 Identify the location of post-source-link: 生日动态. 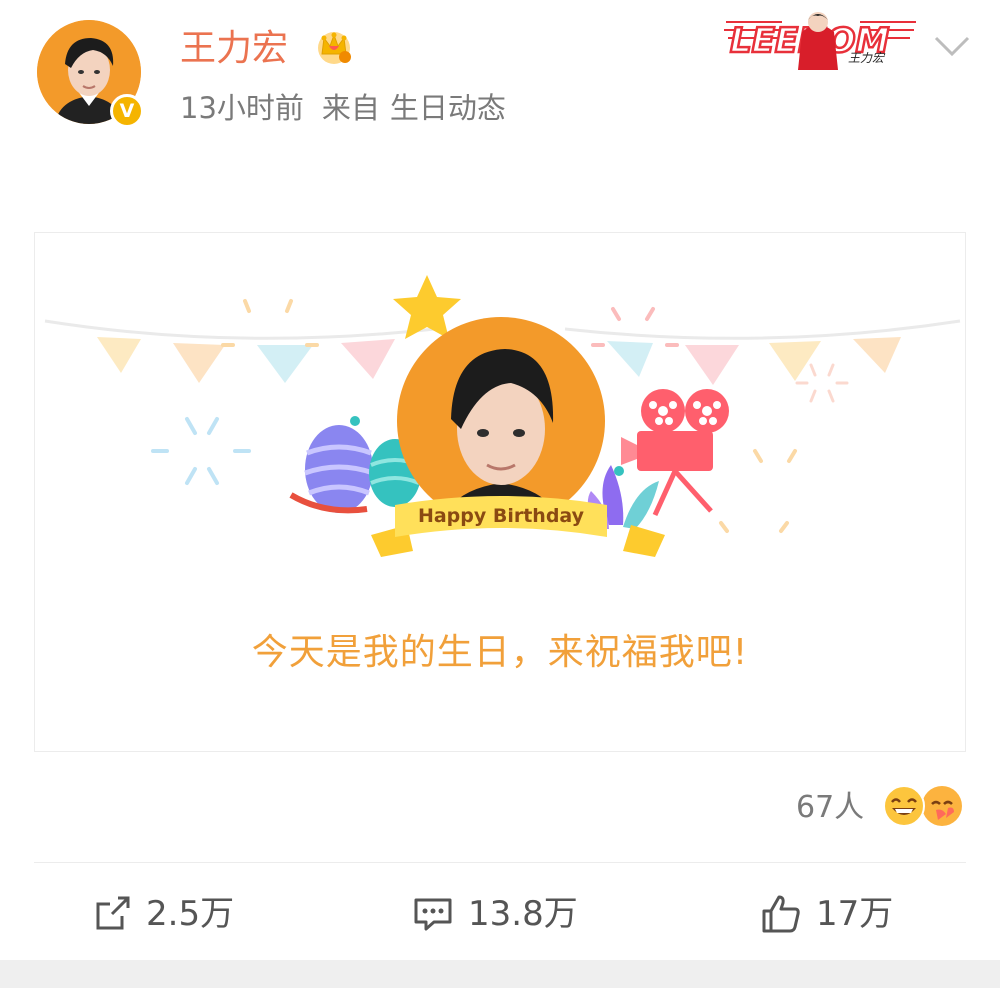
(448, 108).